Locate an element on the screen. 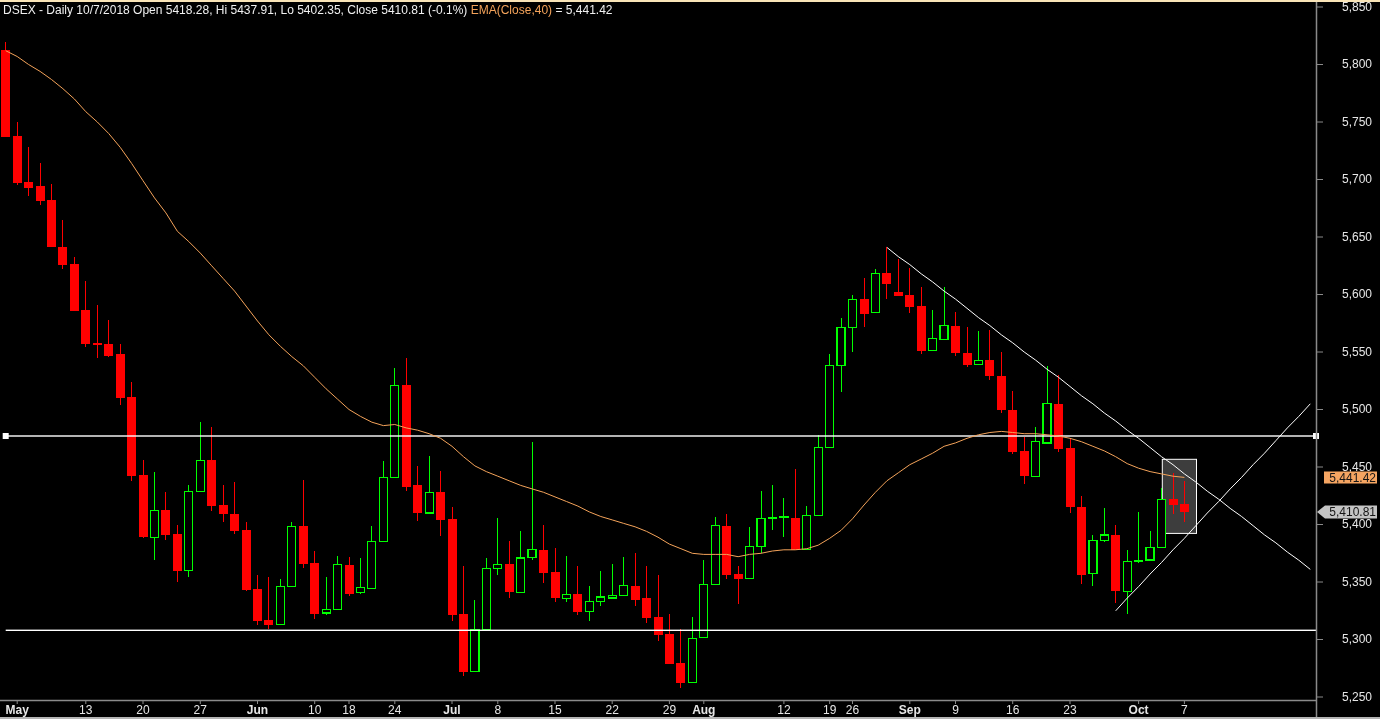  x-axis-label: 23 is located at coordinates (1070, 710).